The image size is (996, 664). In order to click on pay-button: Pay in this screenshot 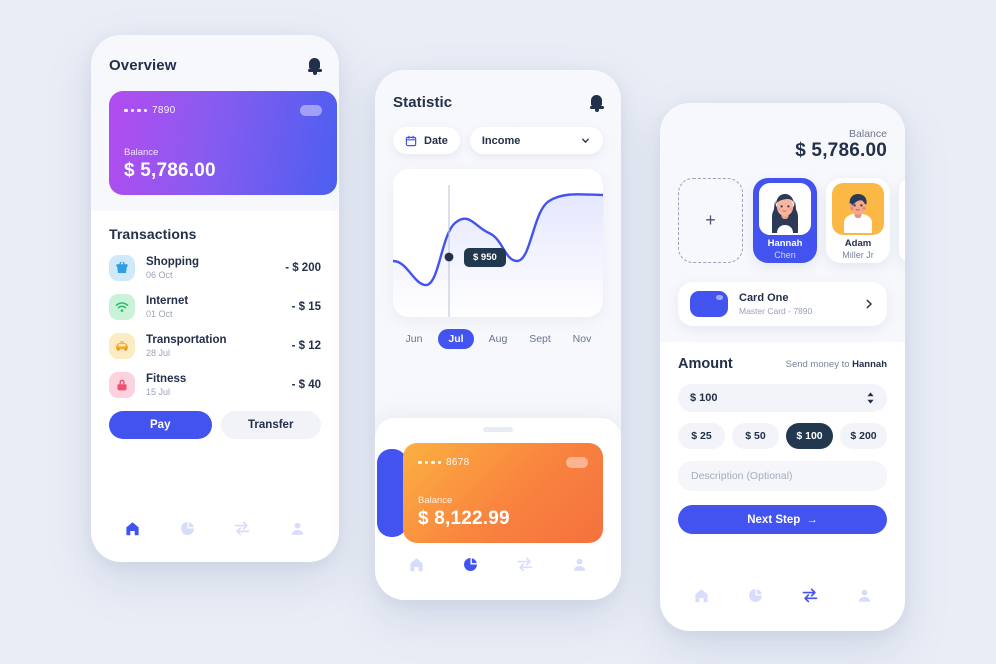, I will do `click(160, 425)`.